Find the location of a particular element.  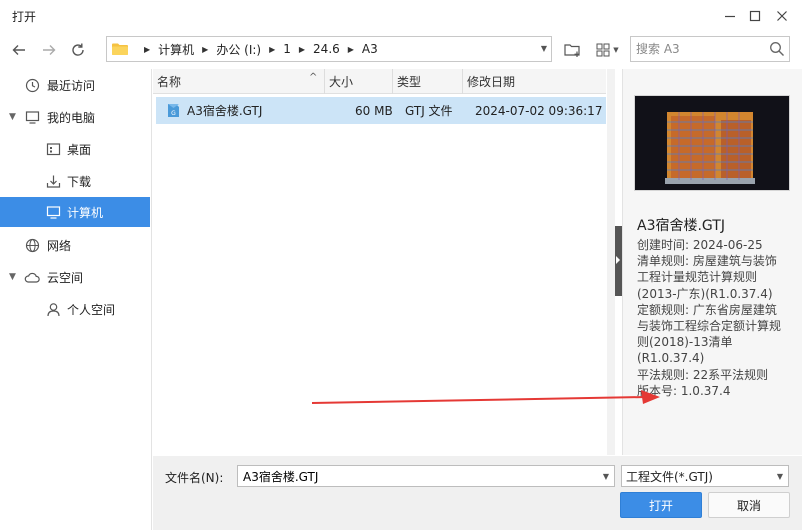

breadcrumb-item-1: 1 is located at coordinates (287, 49).